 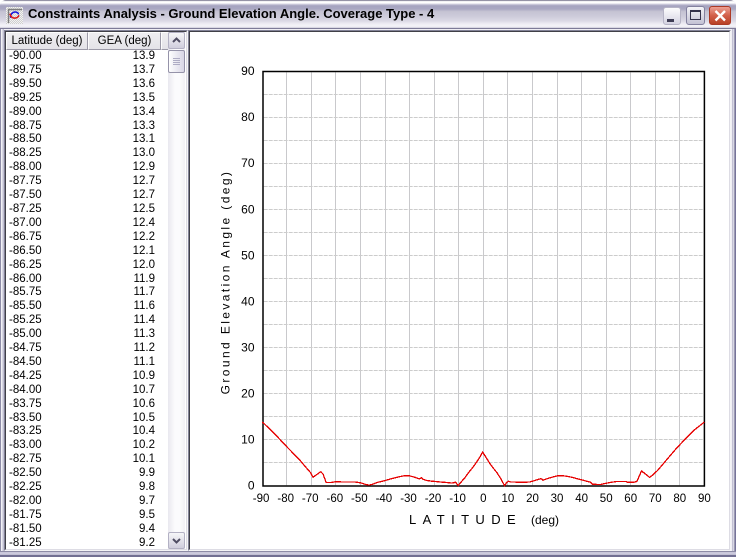 I want to click on svg-text: -70, so click(x=310, y=499).